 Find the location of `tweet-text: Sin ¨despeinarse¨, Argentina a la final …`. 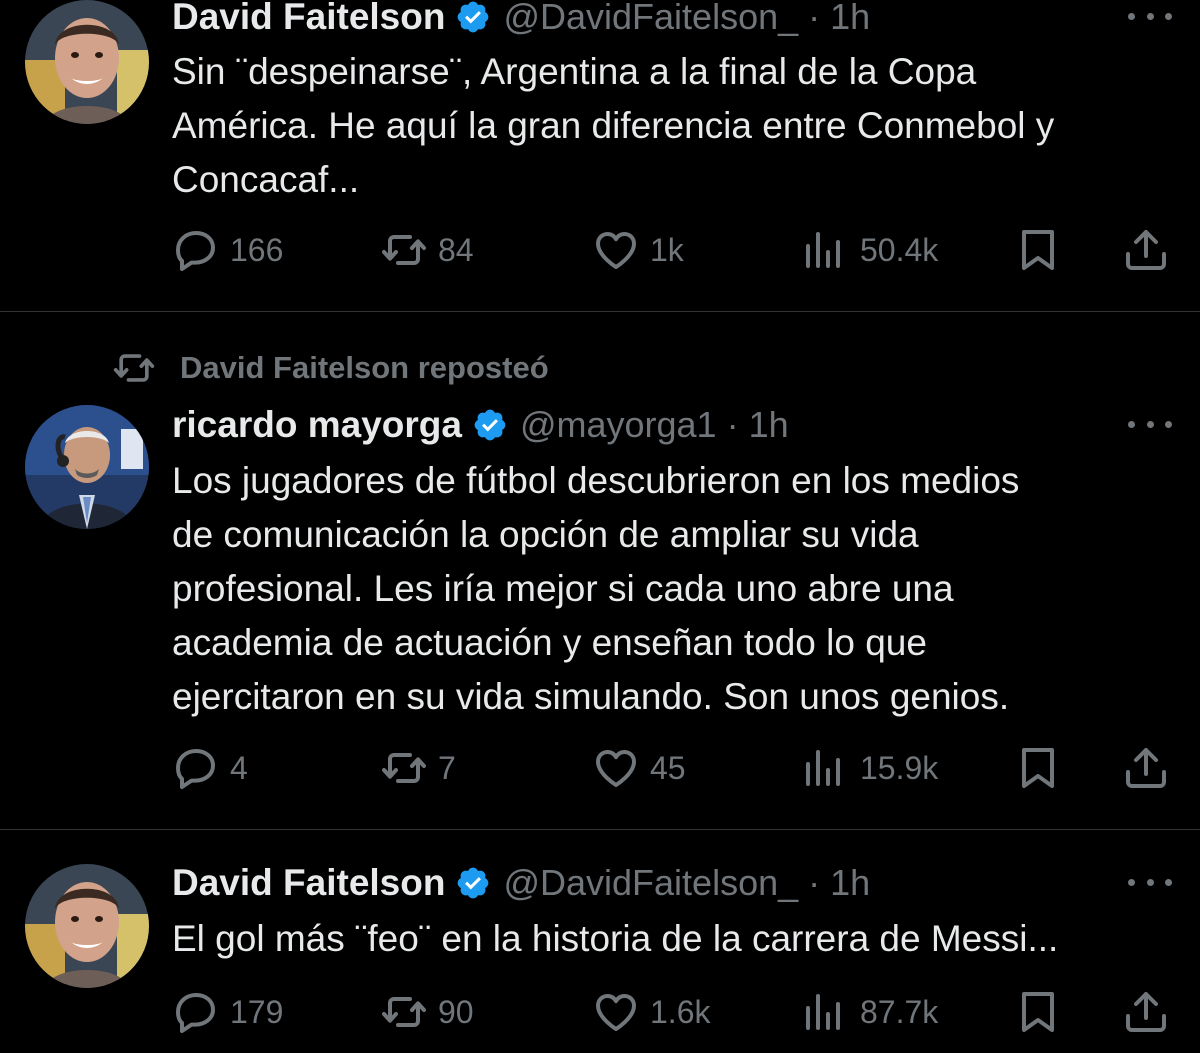

tweet-text: Sin ¨despeinarse¨, Argentina a la final … is located at coordinates (613, 125).